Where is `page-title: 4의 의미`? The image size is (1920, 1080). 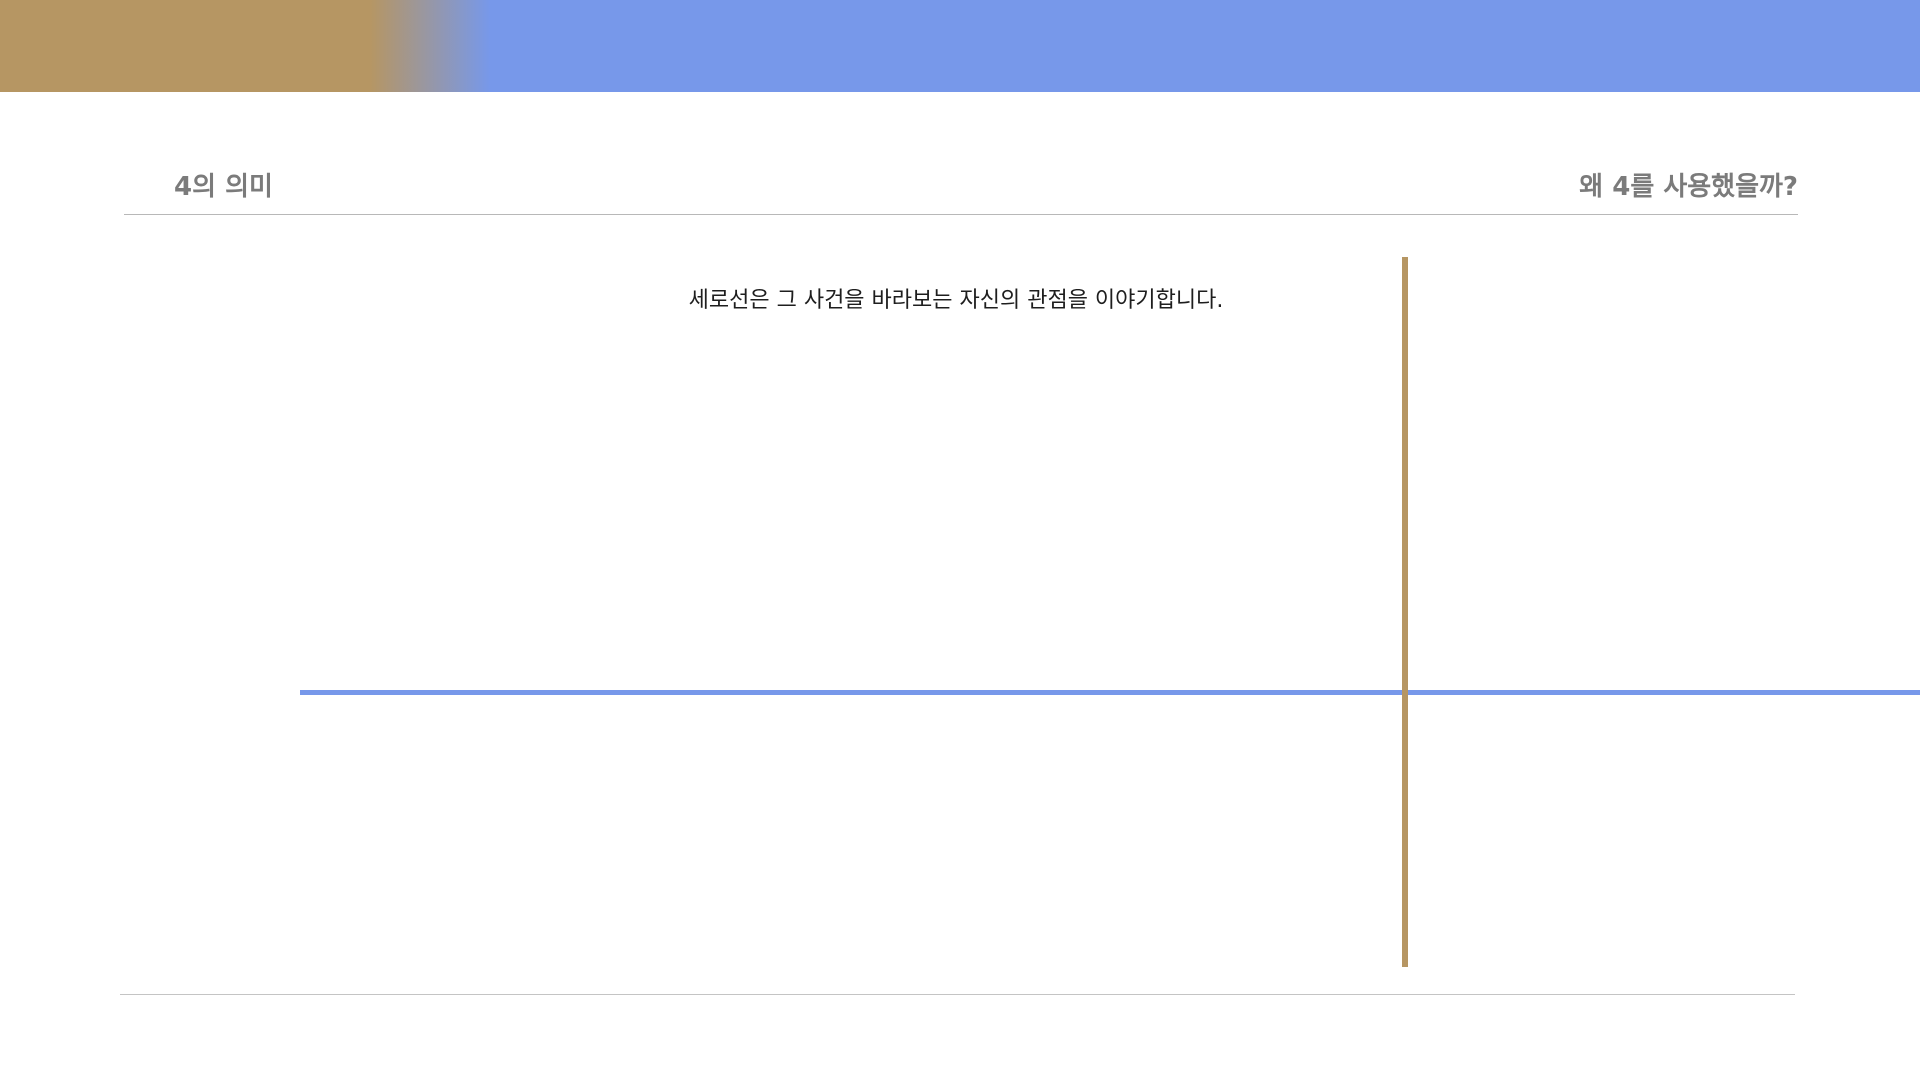 page-title: 4의 의미 is located at coordinates (223, 187).